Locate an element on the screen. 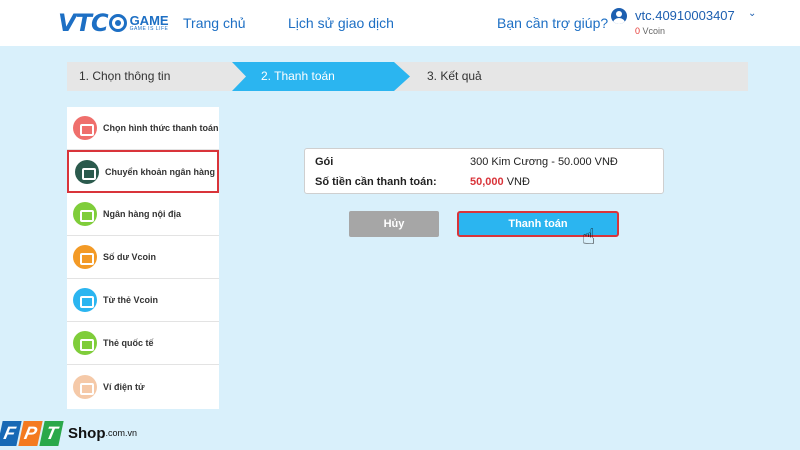  sidebar-item-bank-transfer: Chuyển khoản ngân hàng is located at coordinates (143, 171).